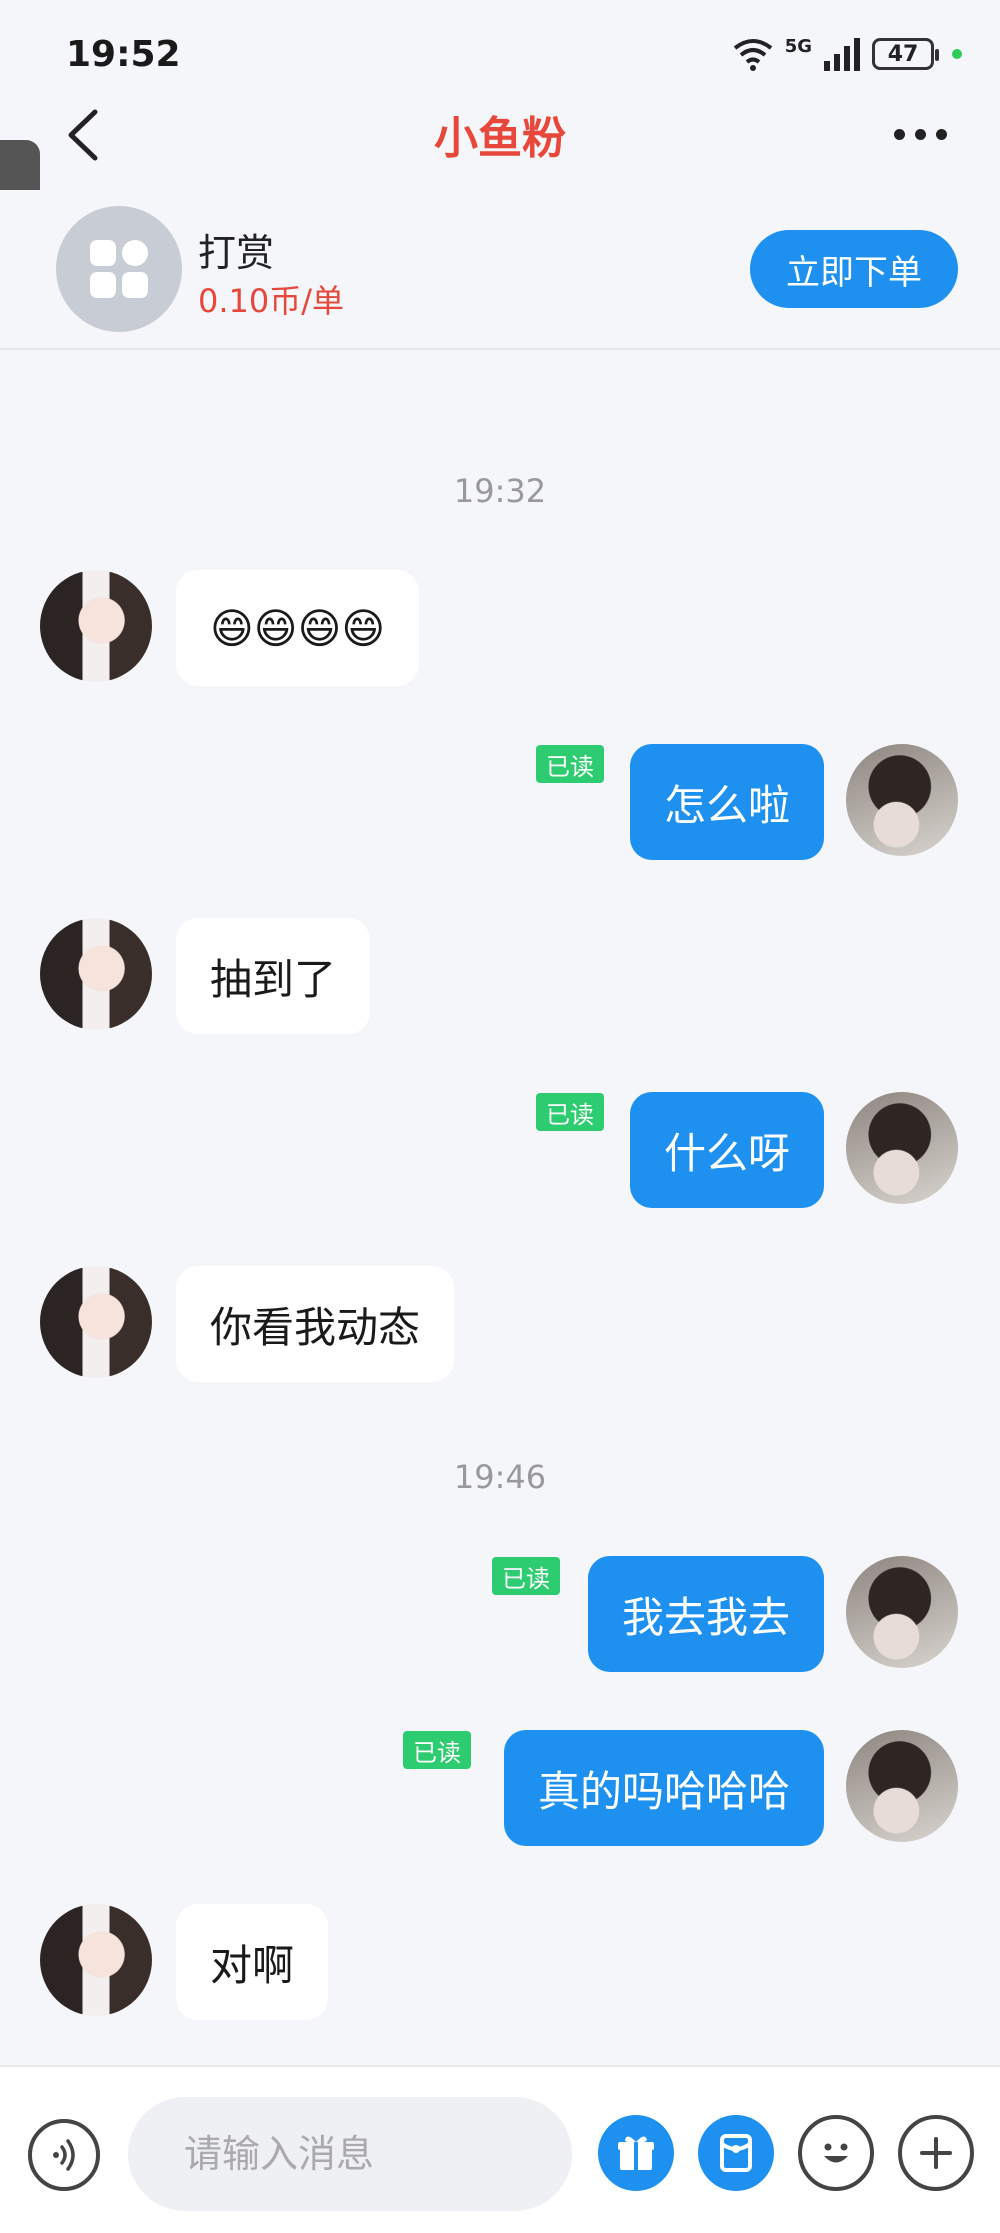 This screenshot has height=2233, width=1000. I want to click on emoji-icon, so click(836, 2153).